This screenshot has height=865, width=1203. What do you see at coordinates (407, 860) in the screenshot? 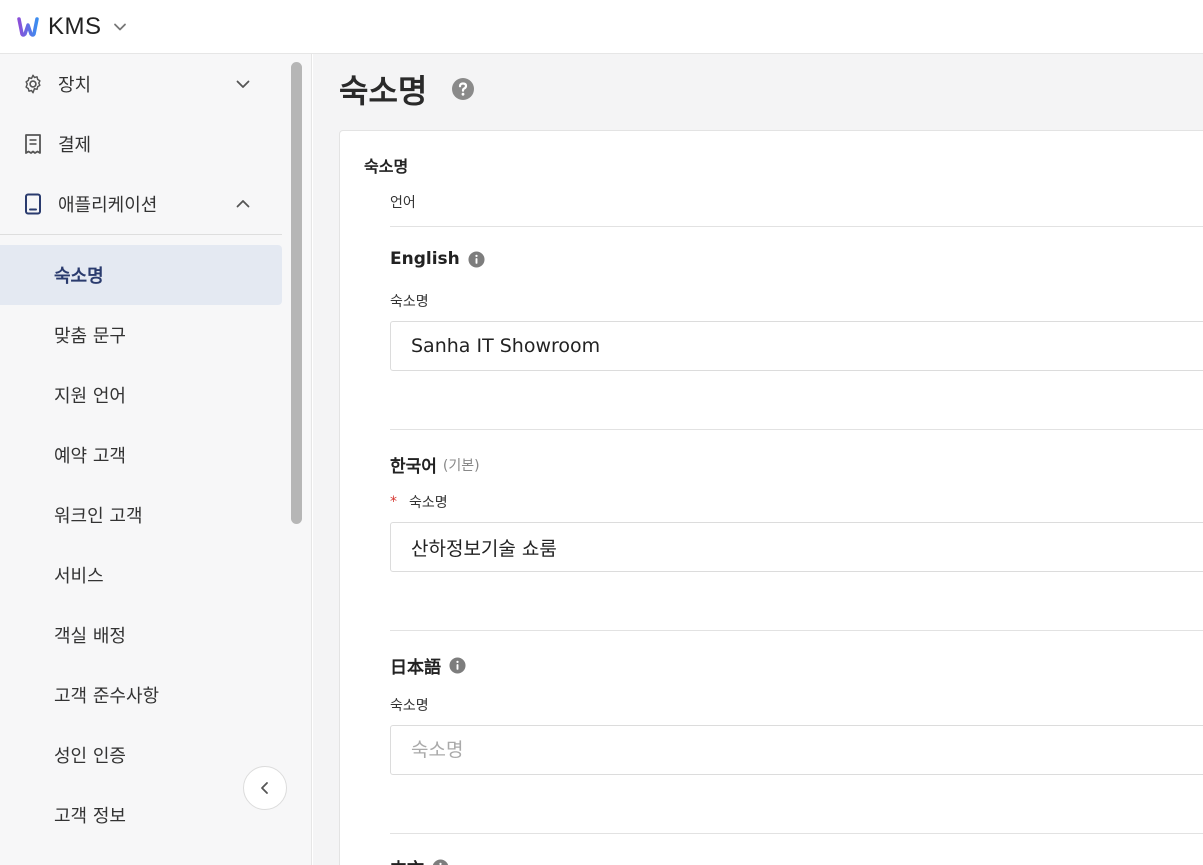
I see `language-name: 中文` at bounding box center [407, 860].